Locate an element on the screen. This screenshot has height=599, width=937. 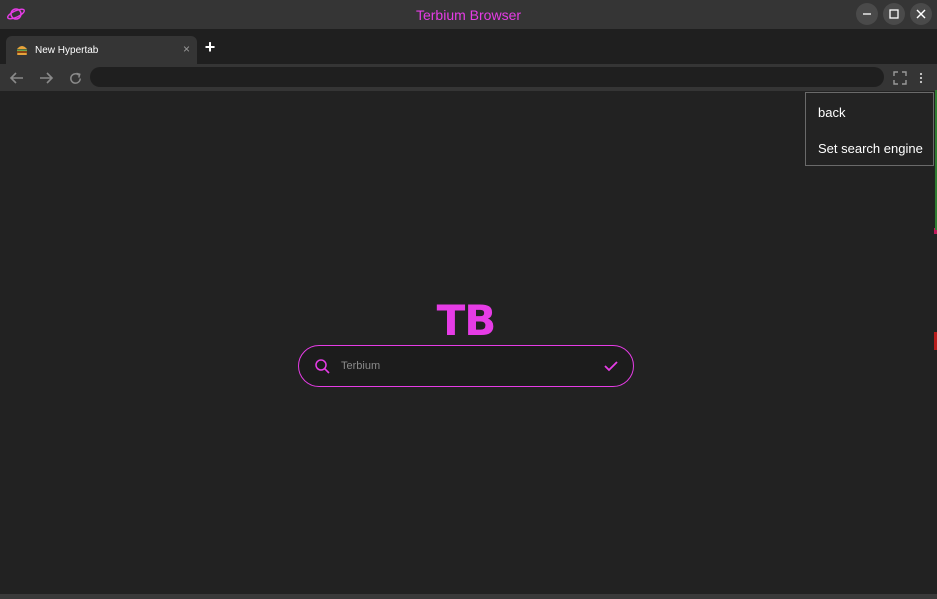
kebab-menu-icon is located at coordinates (921, 78).